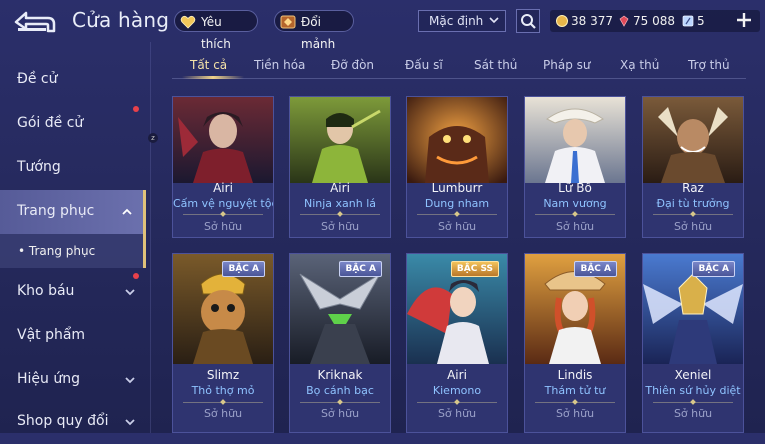 This screenshot has width=765, height=444. I want to click on skin-card: Raz Đại tù trưởng Sở hữu, so click(693, 167).